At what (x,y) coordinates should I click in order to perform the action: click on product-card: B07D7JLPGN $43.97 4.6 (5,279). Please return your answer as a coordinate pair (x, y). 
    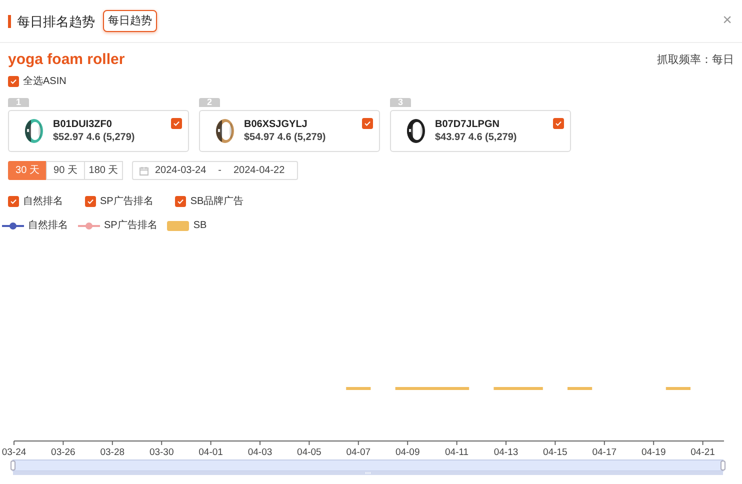
    Looking at the image, I should click on (480, 131).